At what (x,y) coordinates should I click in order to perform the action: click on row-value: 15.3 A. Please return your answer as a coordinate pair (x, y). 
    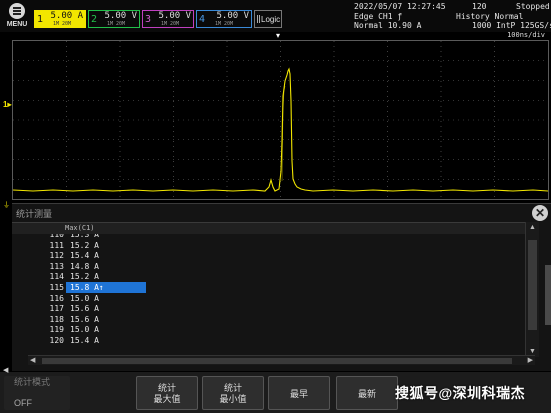
    Looking at the image, I should click on (84, 236).